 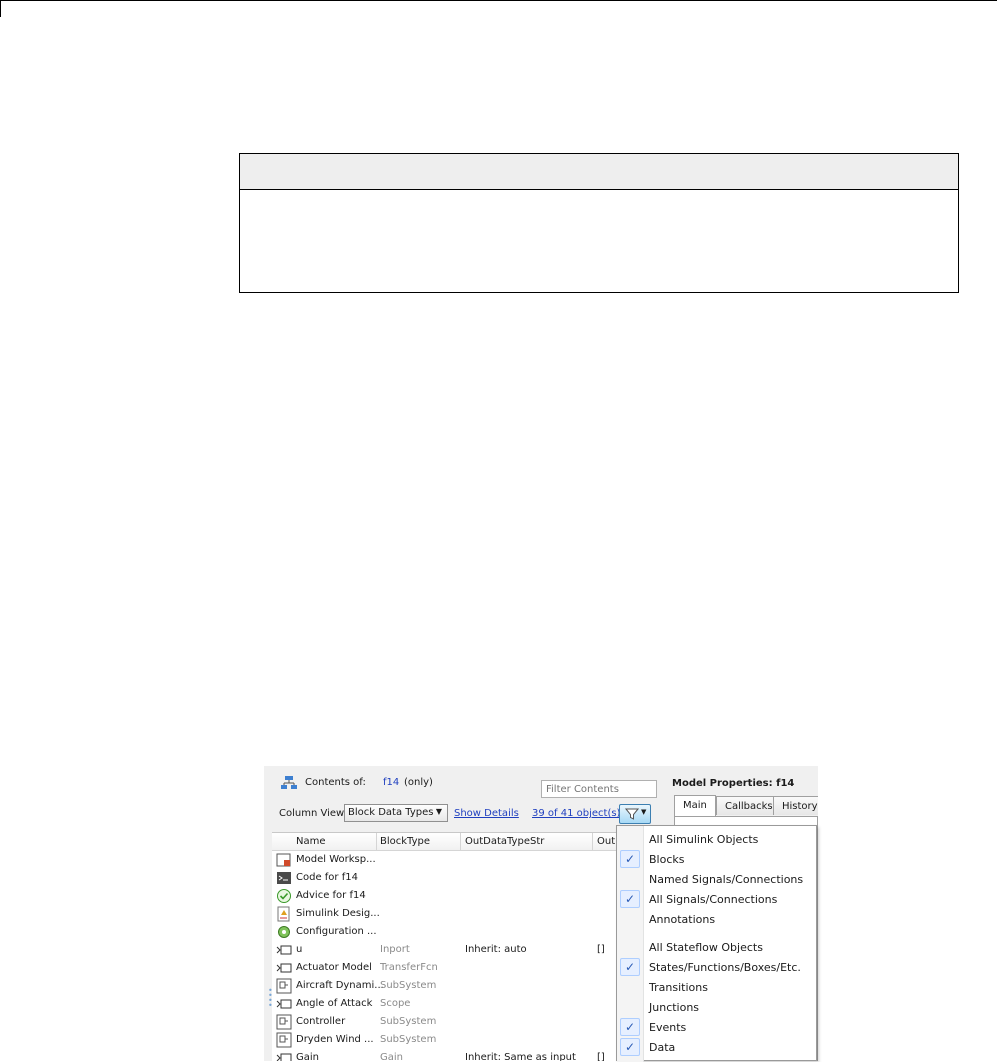 I want to click on table-row: Advice for f14, so click(x=470, y=896).